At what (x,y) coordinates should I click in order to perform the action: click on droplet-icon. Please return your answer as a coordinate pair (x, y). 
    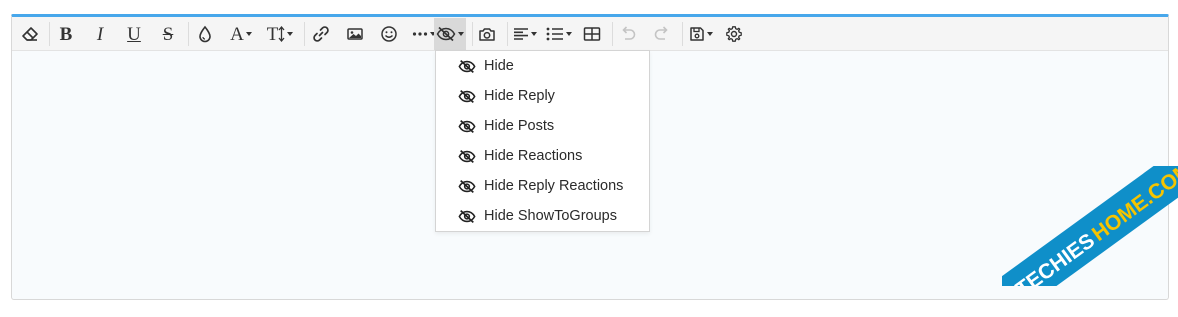
    Looking at the image, I should click on (205, 34).